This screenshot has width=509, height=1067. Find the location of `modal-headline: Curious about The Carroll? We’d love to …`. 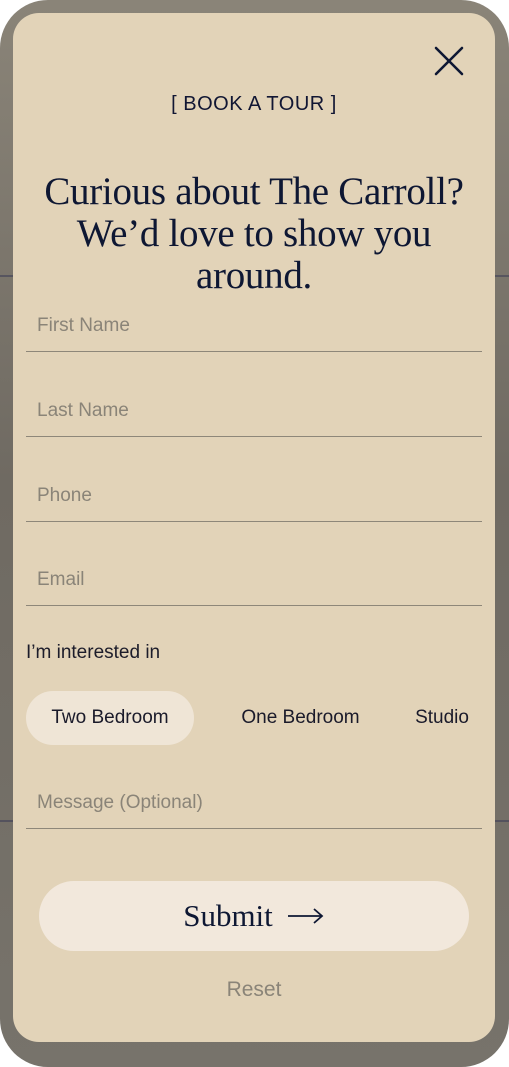

modal-headline: Curious about The Carroll? We’d love to … is located at coordinates (254, 234).